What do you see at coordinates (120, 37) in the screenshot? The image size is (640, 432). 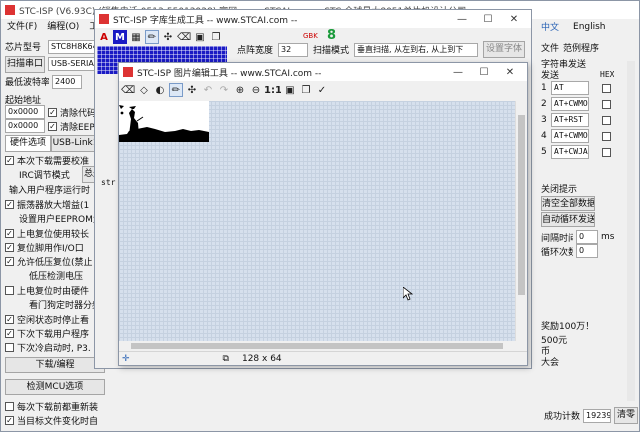 I see `mono-m-icon: M` at bounding box center [120, 37].